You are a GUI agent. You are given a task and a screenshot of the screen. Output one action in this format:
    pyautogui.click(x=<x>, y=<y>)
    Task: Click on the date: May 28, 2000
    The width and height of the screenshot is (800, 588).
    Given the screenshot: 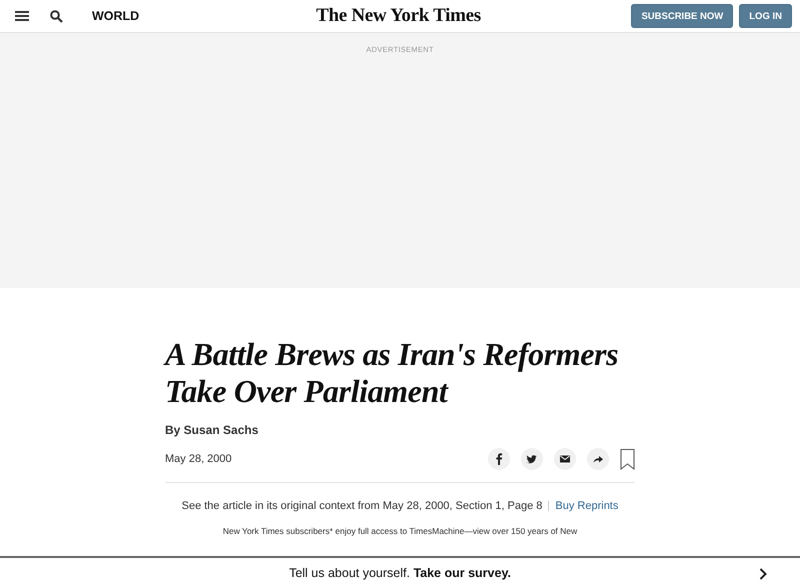 What is the action you would take?
    pyautogui.click(x=198, y=459)
    